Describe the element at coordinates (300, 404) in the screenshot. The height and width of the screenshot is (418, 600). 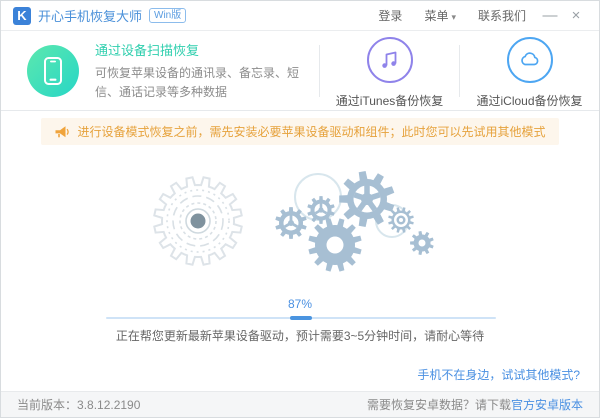
I see `statusbar: 当前版本：3.8.12.2190 需要恢复安卓数据？请下载官方安卓版本` at that location.